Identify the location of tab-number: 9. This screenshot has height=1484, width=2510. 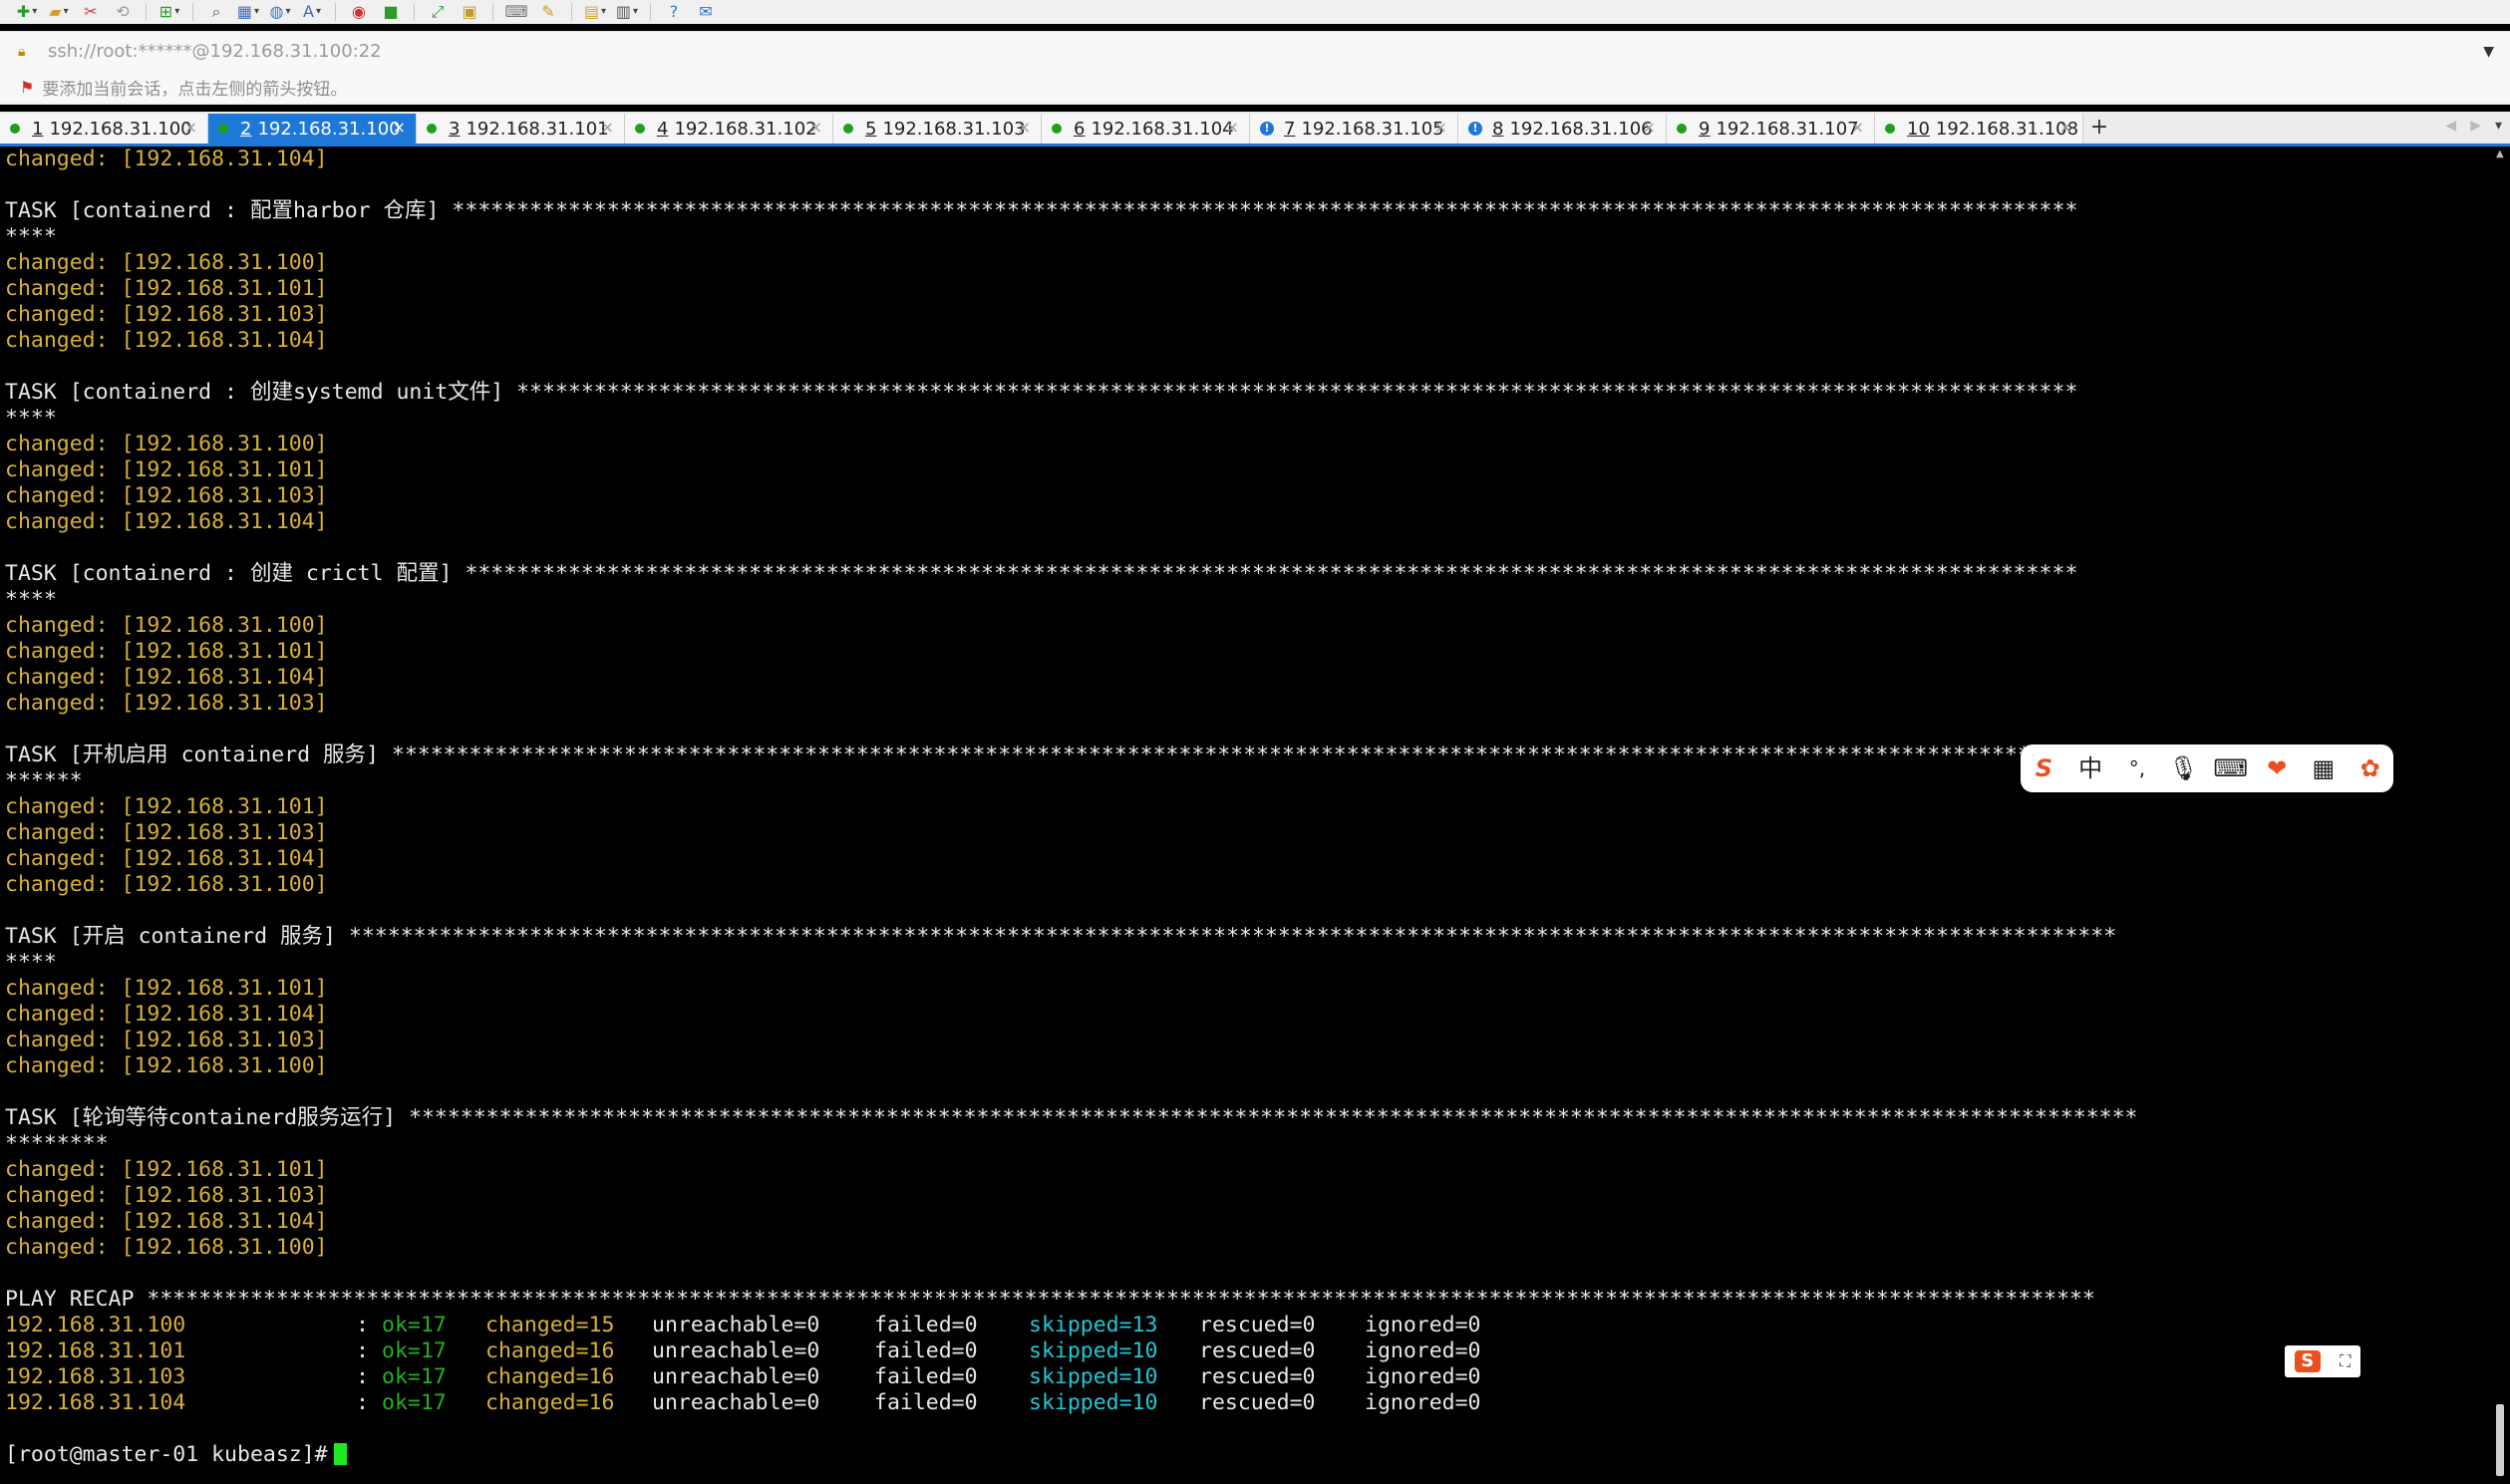
(1705, 129).